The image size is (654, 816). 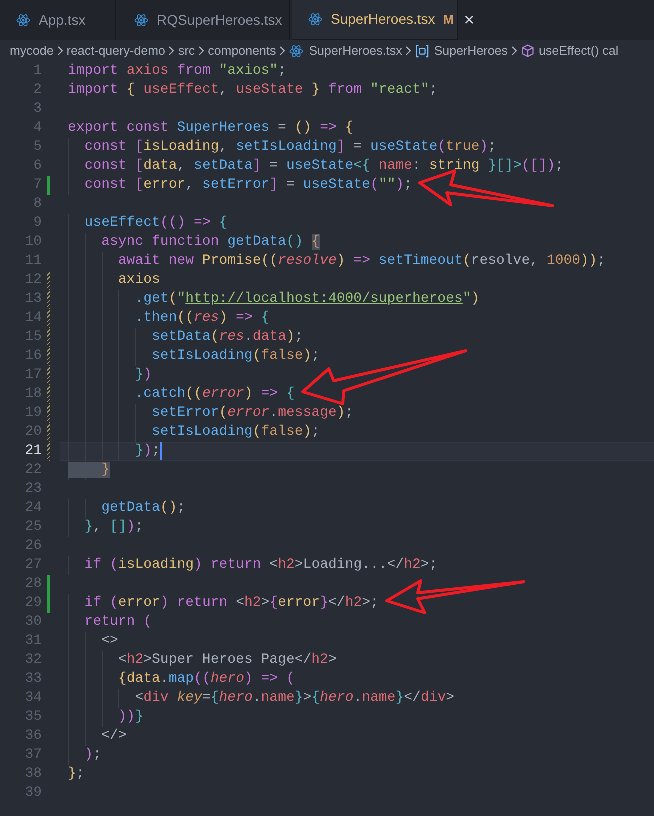 I want to click on code-line: <h2>Super Heroes Page</h2>, so click(x=202, y=660).